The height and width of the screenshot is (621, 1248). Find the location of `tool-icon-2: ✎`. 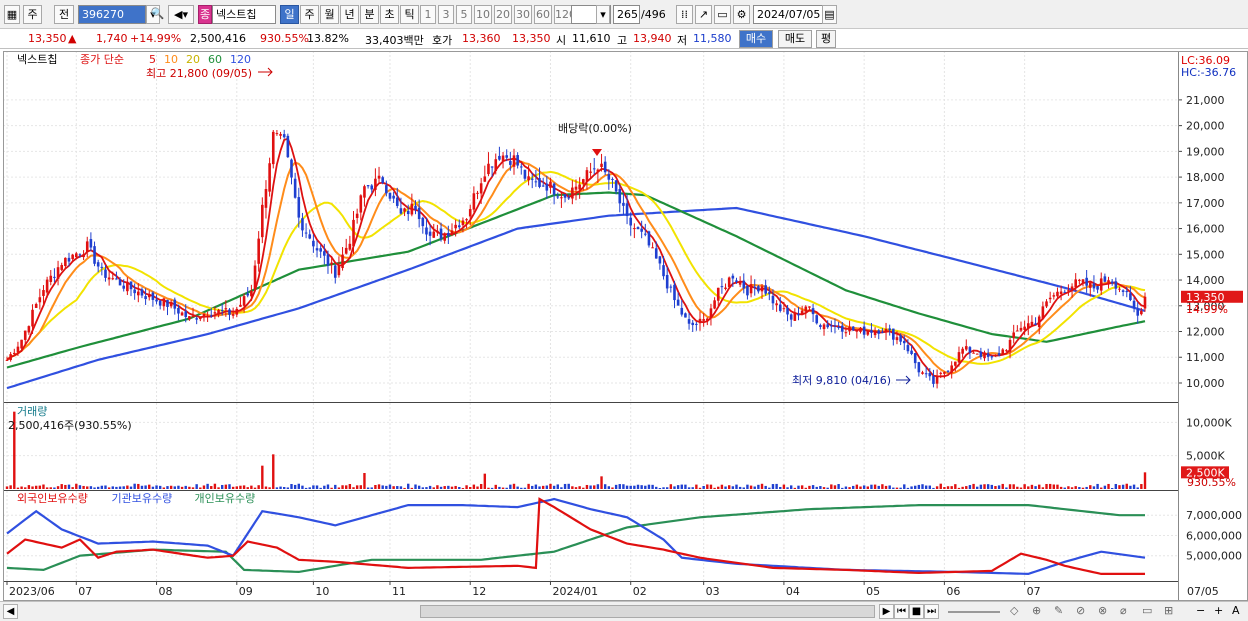

tool-icon-2: ✎ is located at coordinates (1058, 610).